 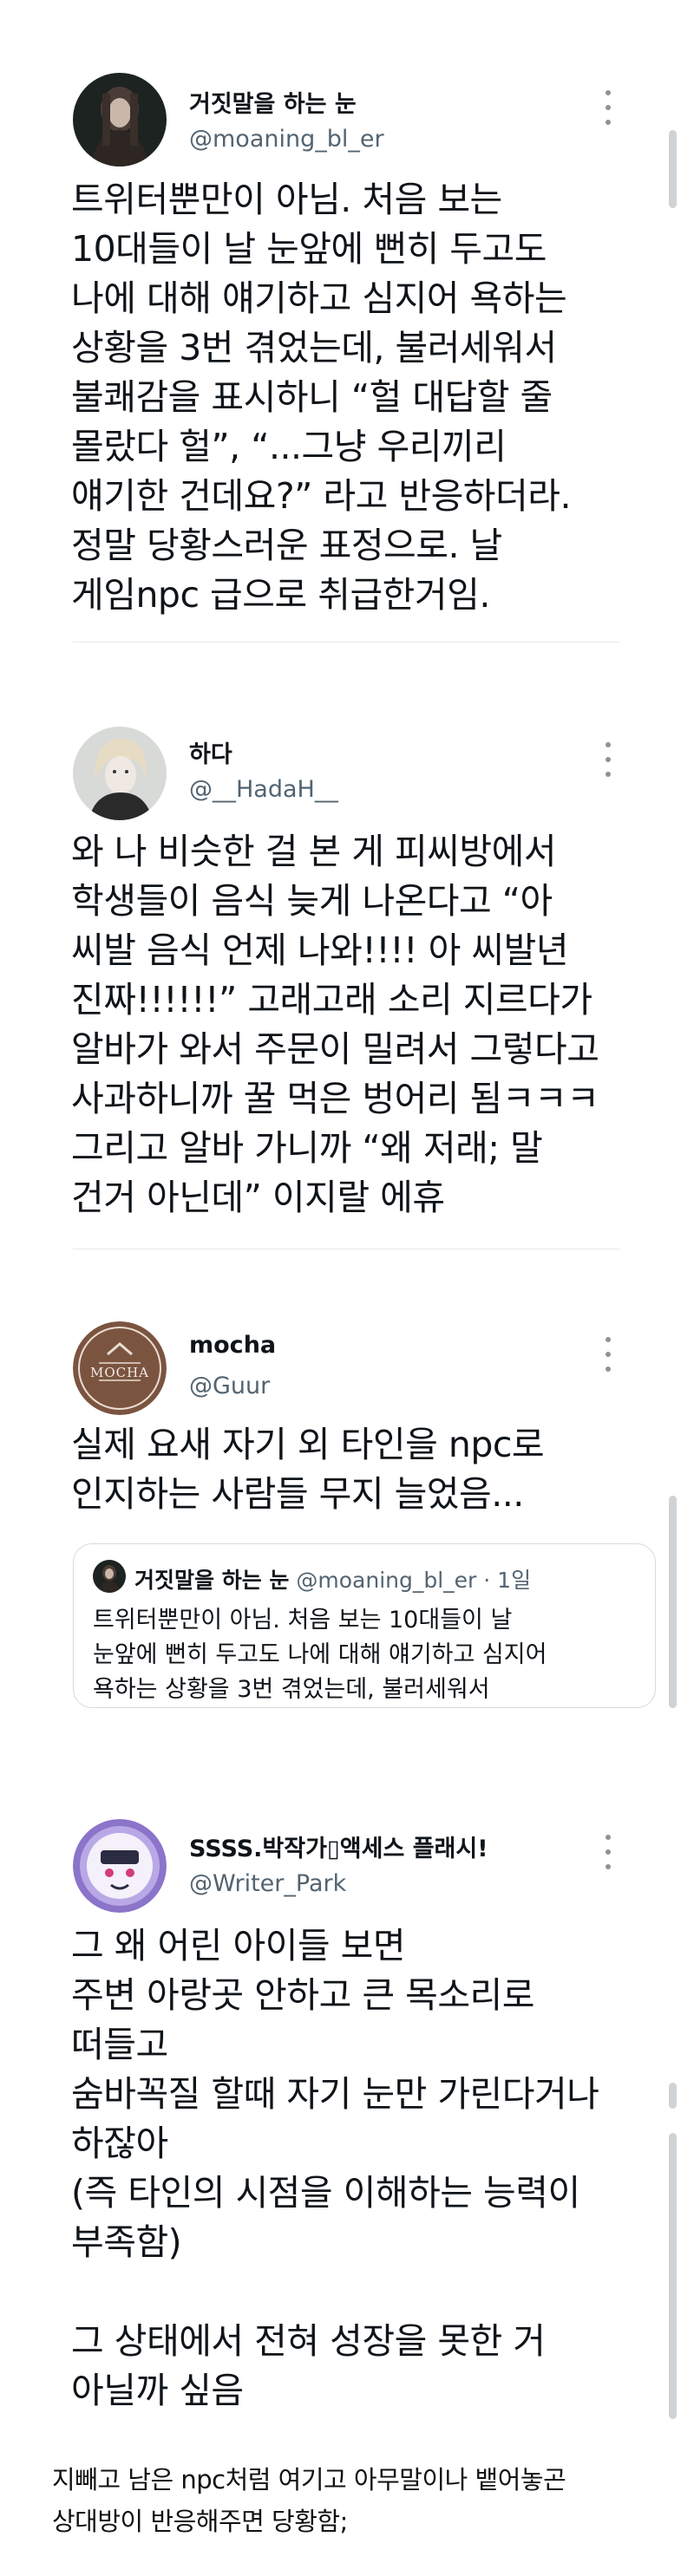 I want to click on mocha-logo-text: MOCHA, so click(x=120, y=1373).